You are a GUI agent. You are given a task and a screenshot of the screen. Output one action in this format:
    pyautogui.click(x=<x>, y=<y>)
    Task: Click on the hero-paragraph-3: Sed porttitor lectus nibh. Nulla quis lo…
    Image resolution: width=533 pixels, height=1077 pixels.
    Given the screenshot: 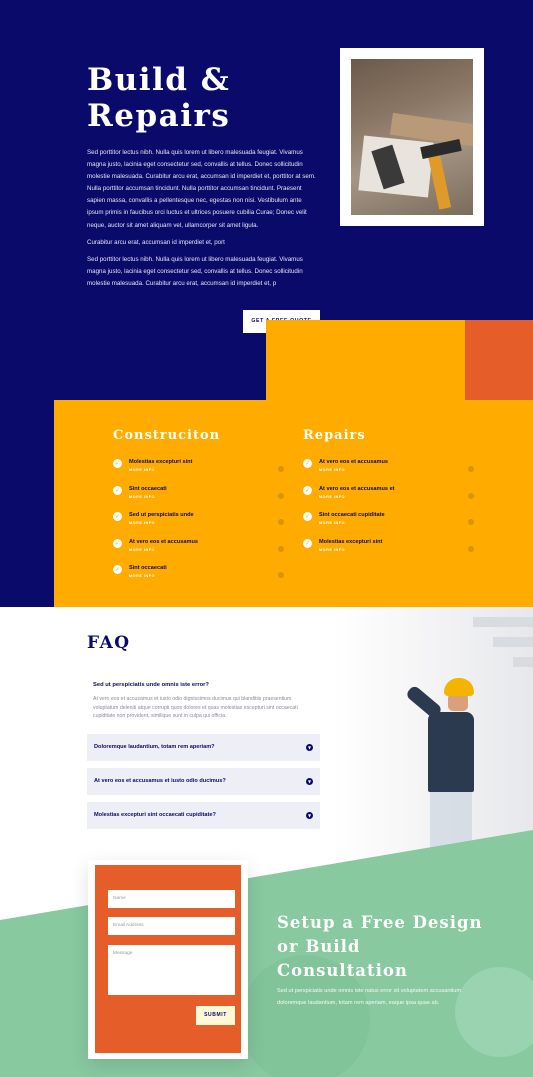 What is the action you would take?
    pyautogui.click(x=195, y=271)
    